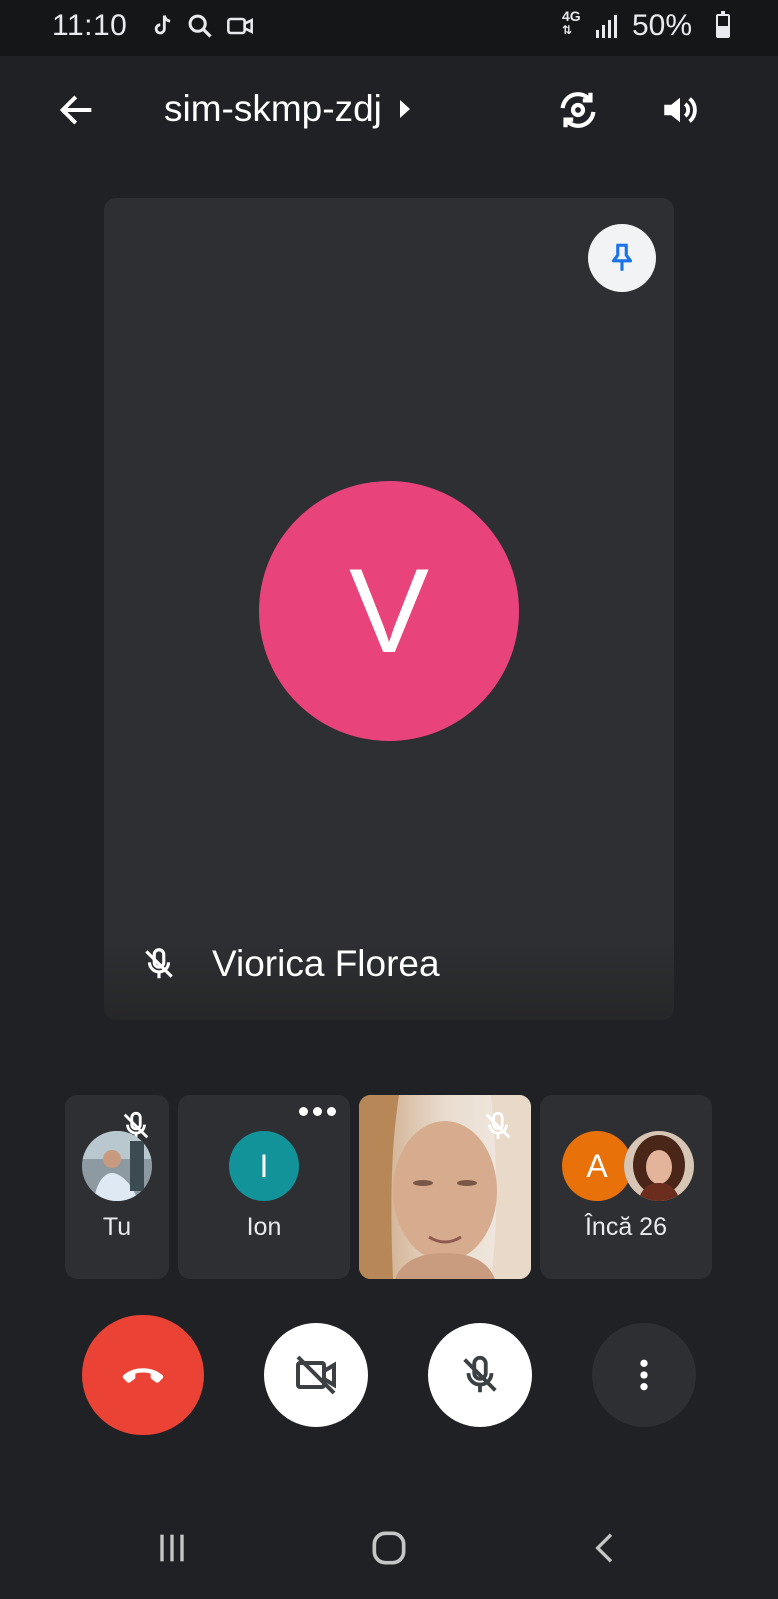 This screenshot has height=1599, width=778. What do you see at coordinates (662, 25) in the screenshot?
I see `battery-percent: 50%` at bounding box center [662, 25].